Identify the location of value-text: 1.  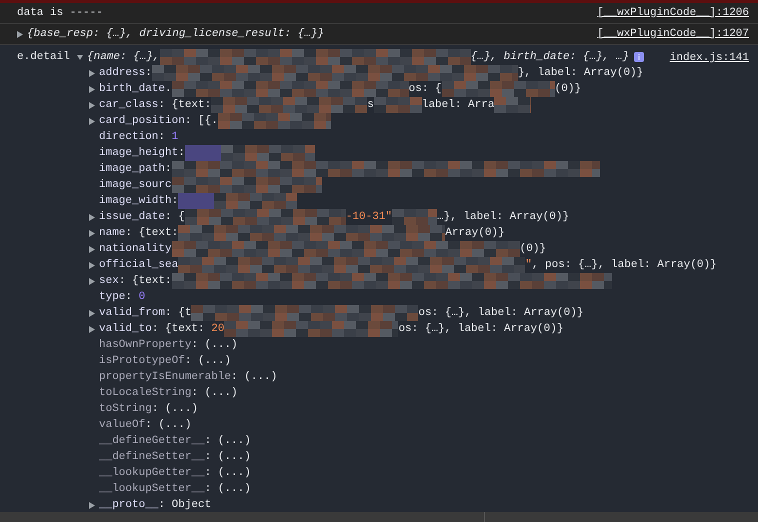
(175, 137).